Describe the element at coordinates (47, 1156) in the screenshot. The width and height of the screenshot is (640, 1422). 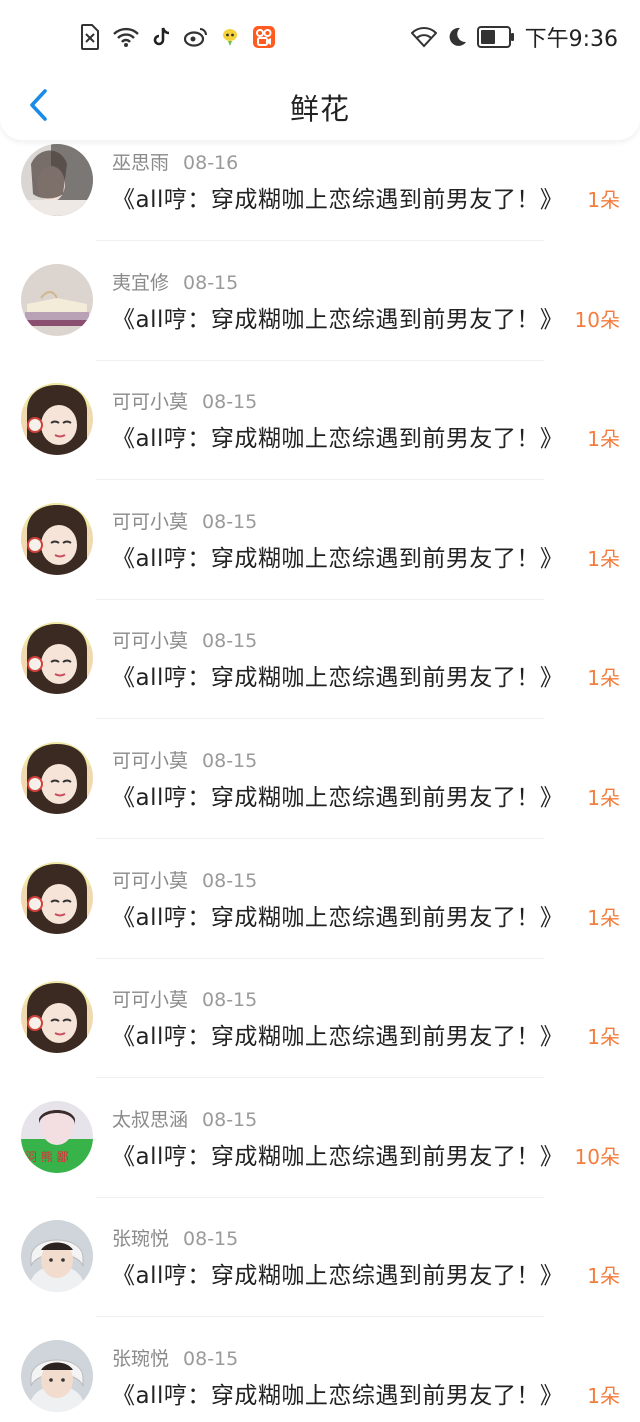
I see `svg-text: 羽 熊 鄙` at that location.